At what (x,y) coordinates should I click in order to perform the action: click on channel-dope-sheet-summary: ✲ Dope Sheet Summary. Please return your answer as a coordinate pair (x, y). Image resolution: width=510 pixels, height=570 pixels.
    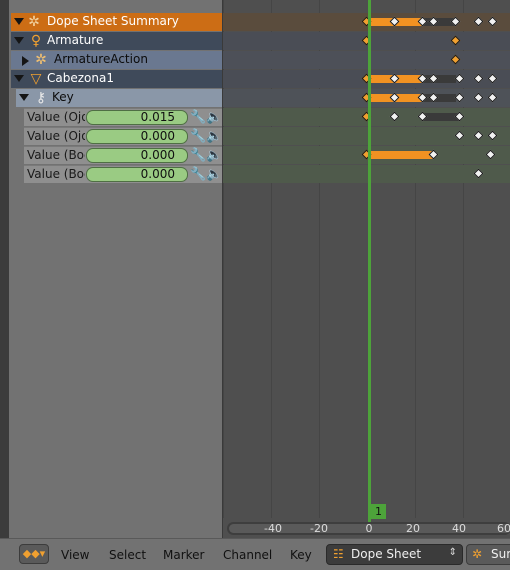
    Looking at the image, I should click on (116, 22).